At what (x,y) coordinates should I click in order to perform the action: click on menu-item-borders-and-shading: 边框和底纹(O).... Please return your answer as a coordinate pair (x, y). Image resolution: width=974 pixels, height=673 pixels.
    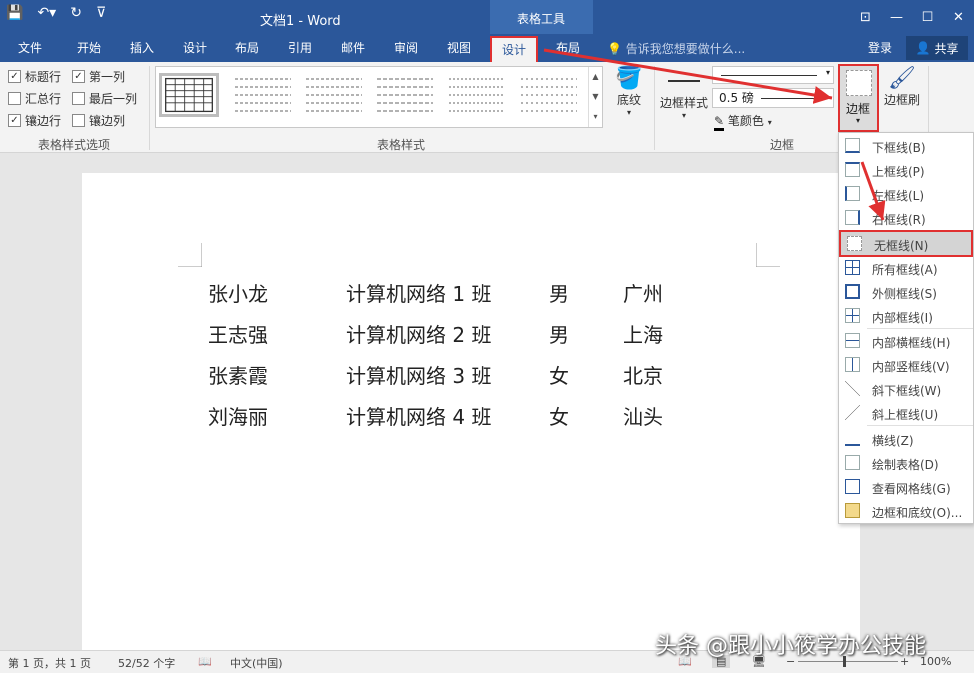
    Looking at the image, I should click on (906, 511).